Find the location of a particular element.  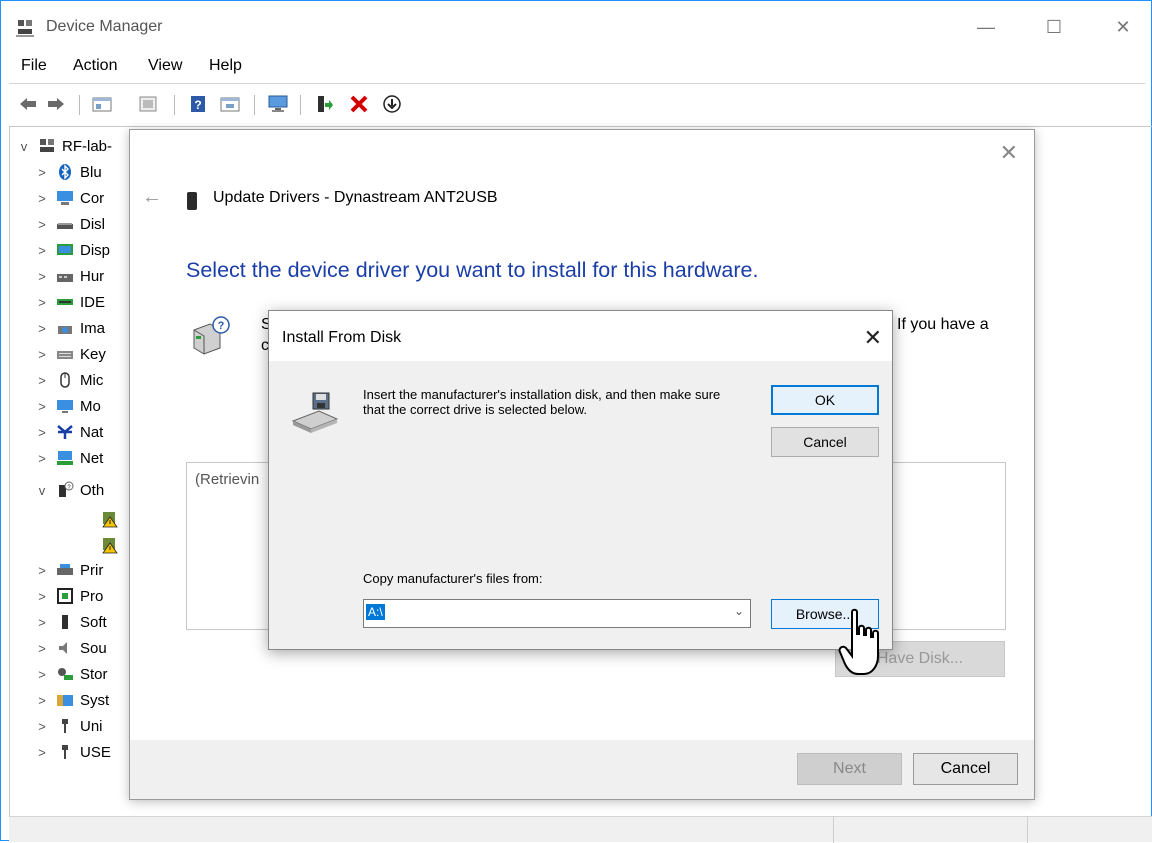

tree-item-usb: > USE is located at coordinates (72, 752).